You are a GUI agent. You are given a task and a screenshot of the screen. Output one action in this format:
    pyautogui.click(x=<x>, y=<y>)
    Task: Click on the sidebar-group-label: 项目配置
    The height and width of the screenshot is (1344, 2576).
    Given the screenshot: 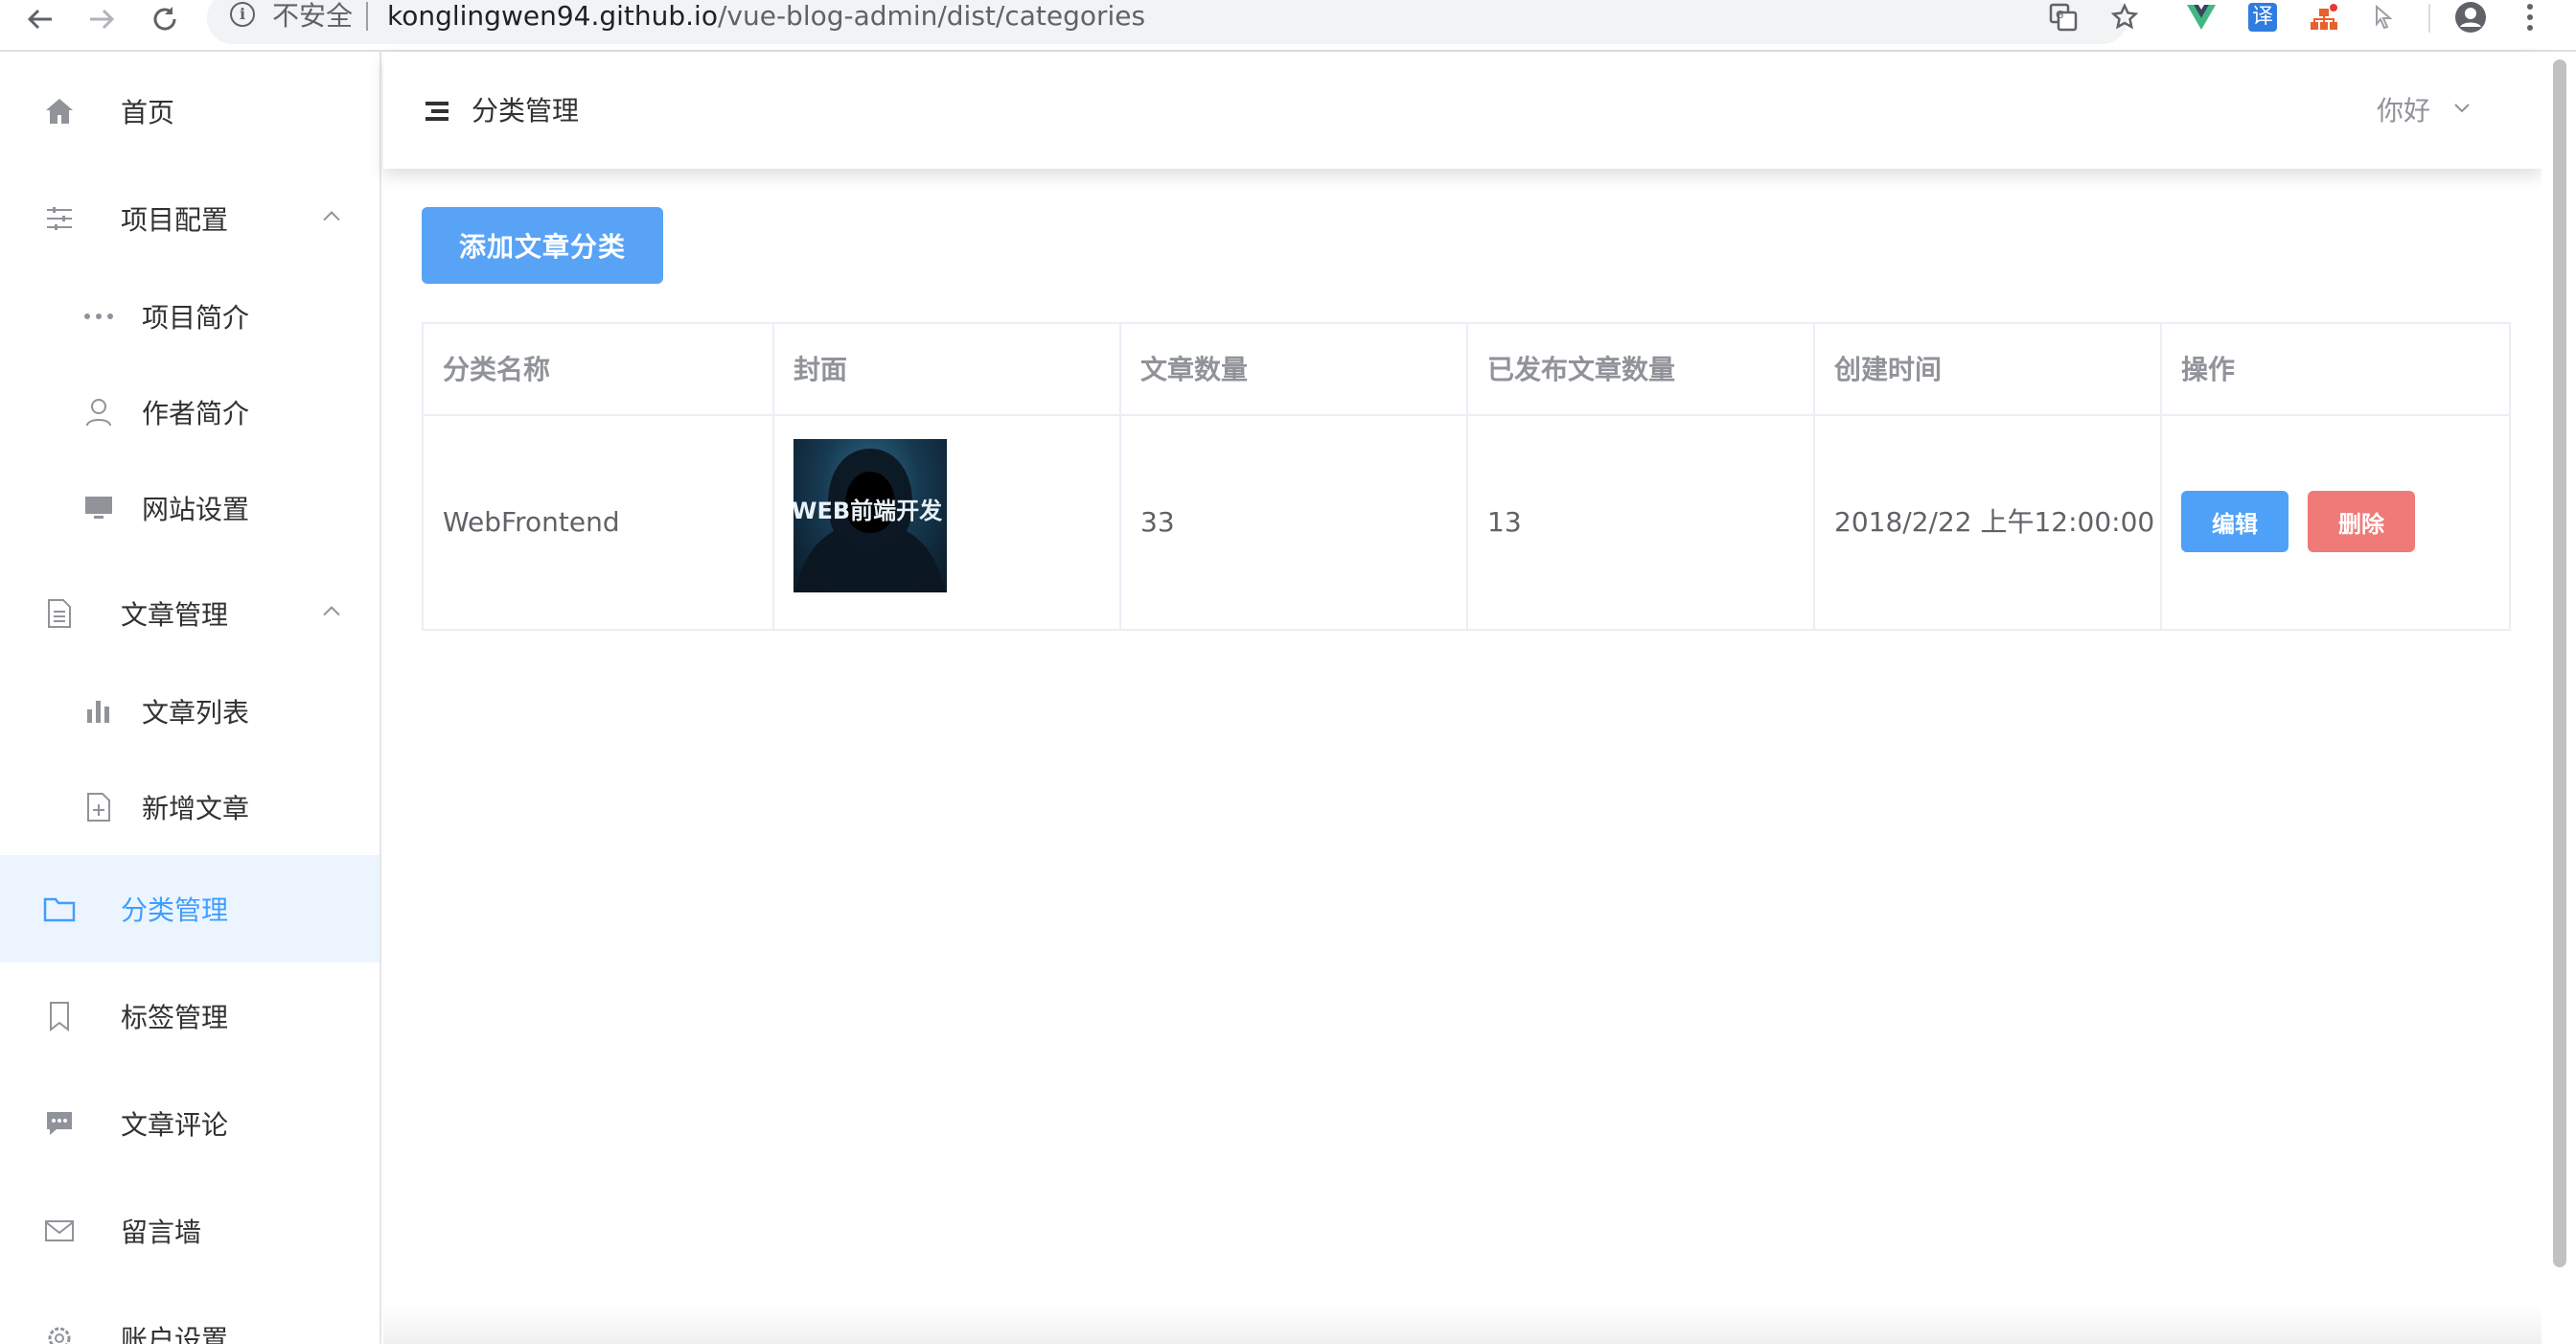 What is the action you would take?
    pyautogui.click(x=175, y=220)
    